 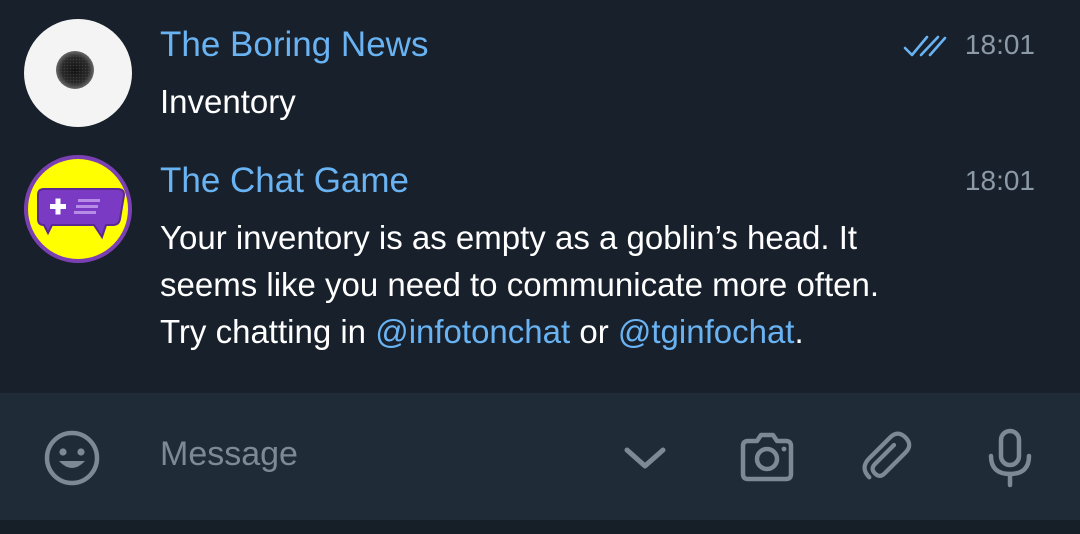 I want to click on sender-name: The Chat Game, so click(x=284, y=181).